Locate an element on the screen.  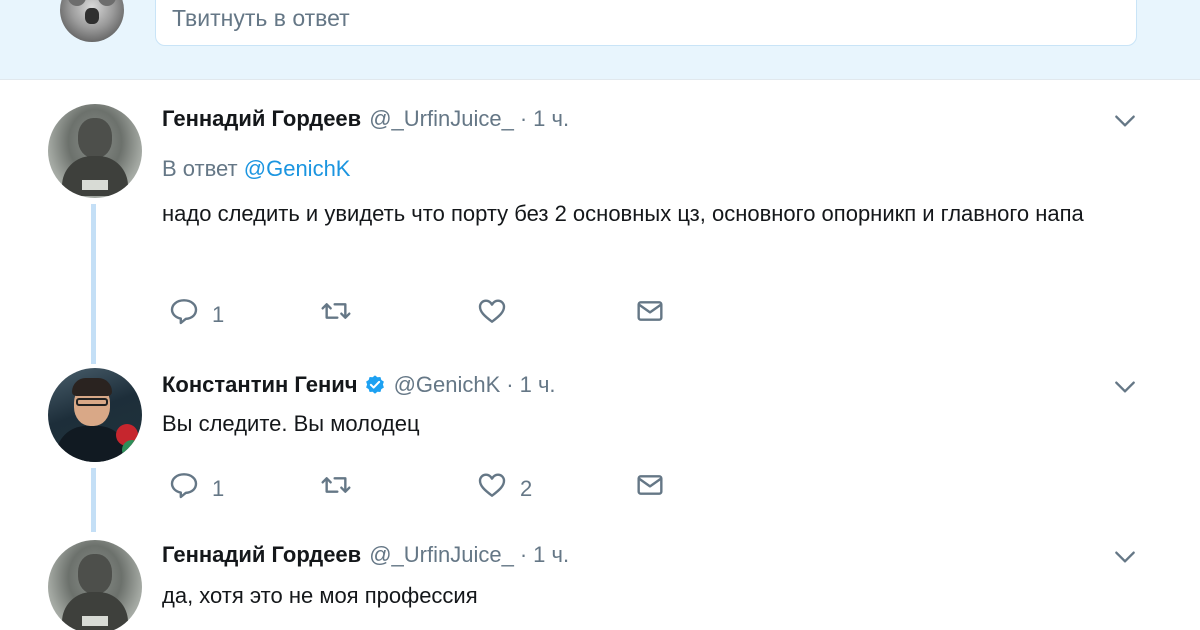
avatar-microphone-flag is located at coordinates (132, 450).